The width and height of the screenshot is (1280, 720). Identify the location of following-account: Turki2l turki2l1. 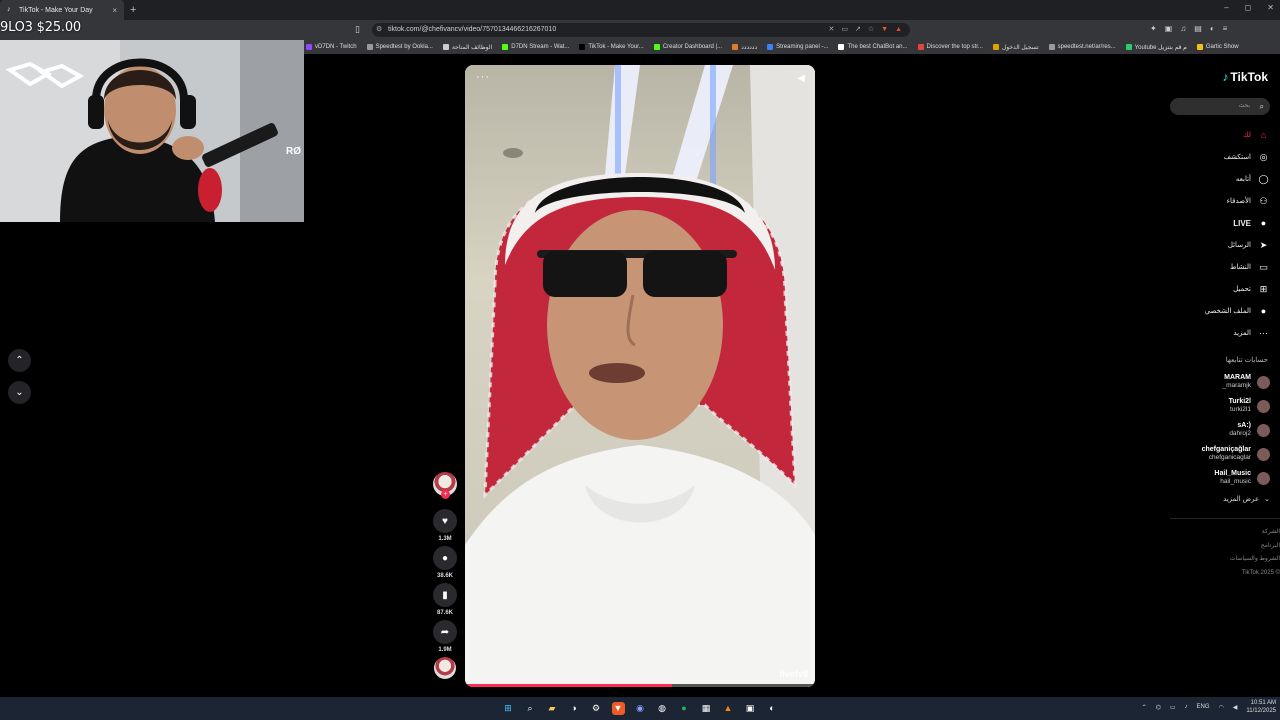
(1249, 406).